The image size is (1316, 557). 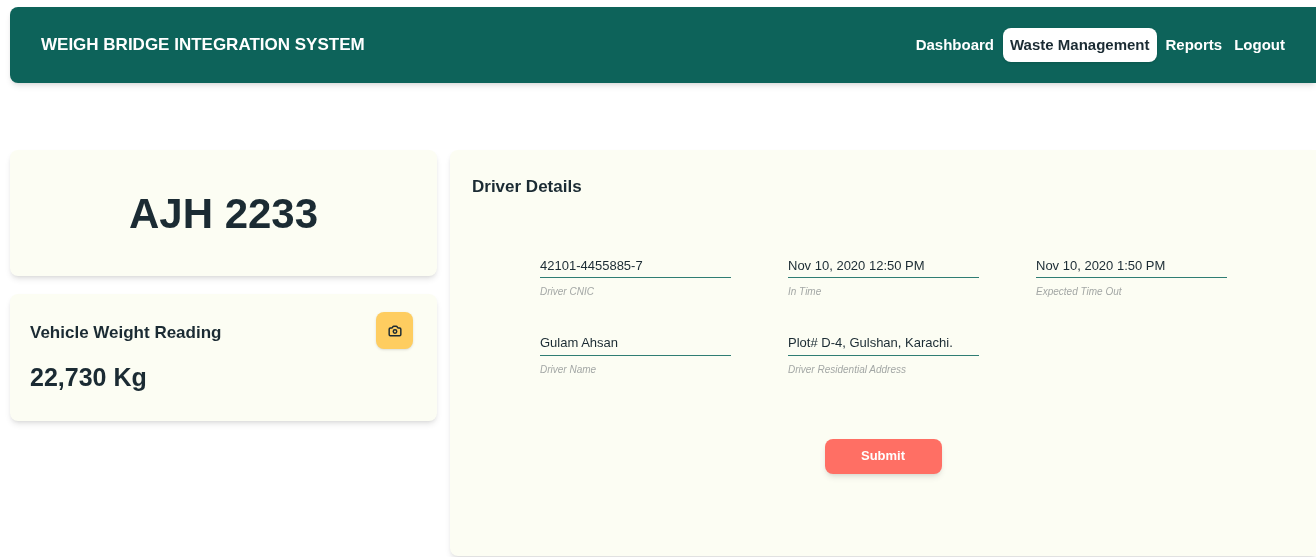 I want to click on field-label: Driver Name, so click(x=569, y=369).